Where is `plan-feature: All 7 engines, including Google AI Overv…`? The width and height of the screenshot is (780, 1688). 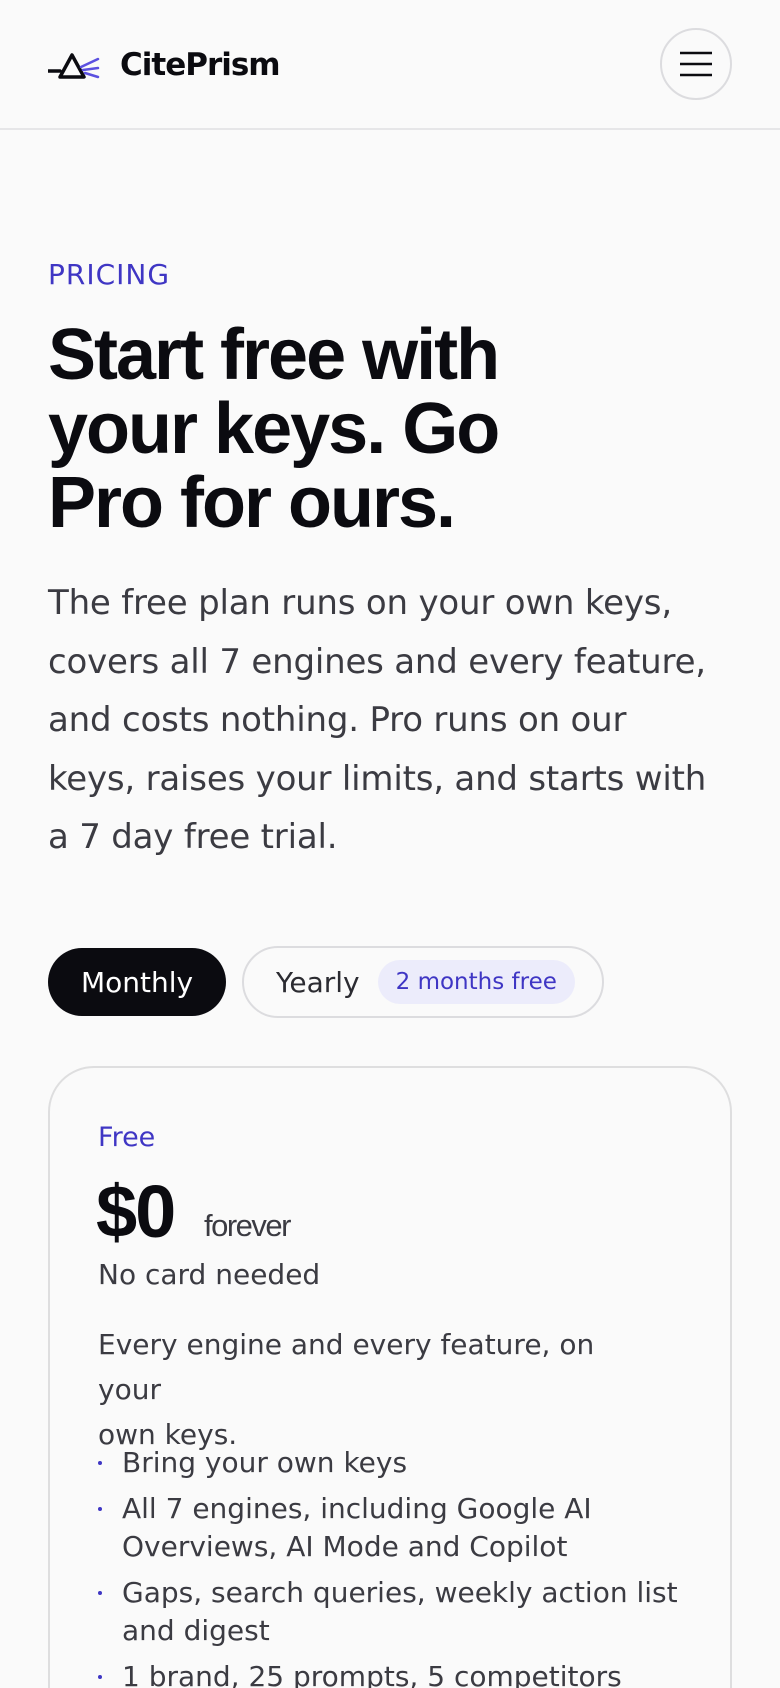 plan-feature: All 7 engines, including Google AI Overv… is located at coordinates (398, 1528).